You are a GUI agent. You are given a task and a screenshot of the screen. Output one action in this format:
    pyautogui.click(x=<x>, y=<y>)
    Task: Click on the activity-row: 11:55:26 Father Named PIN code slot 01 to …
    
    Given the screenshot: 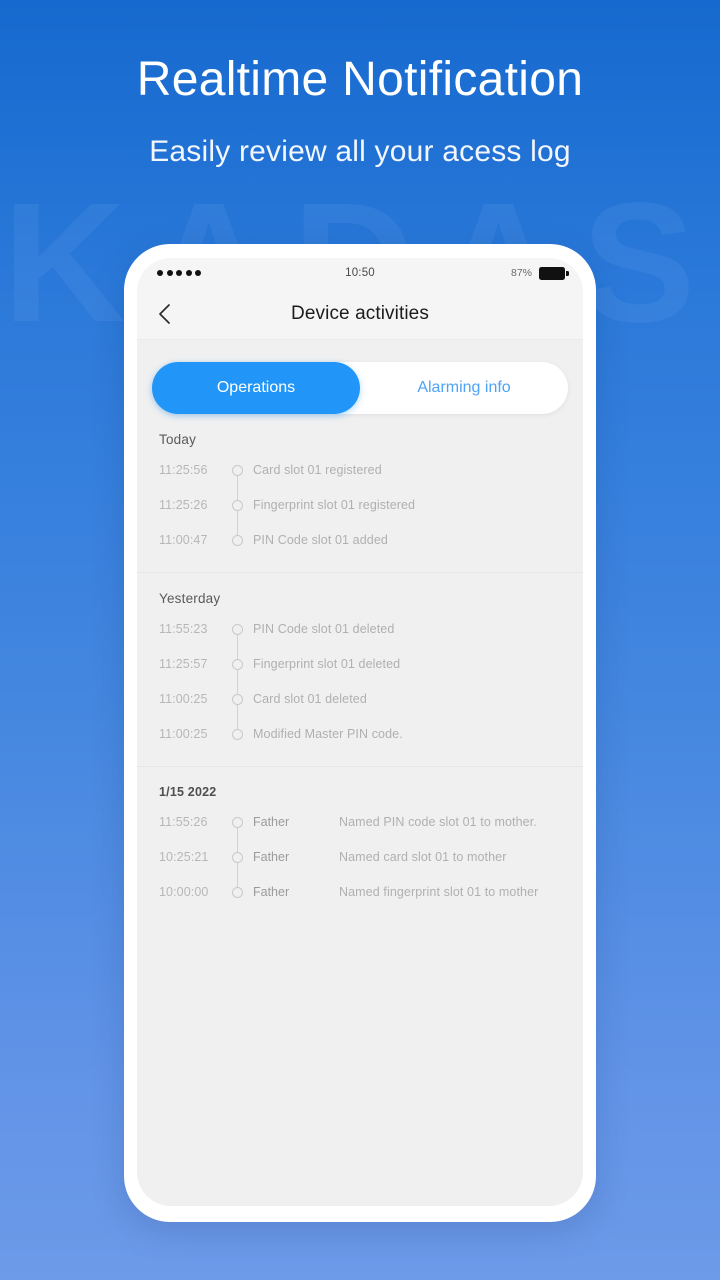 What is the action you would take?
    pyautogui.click(x=360, y=822)
    